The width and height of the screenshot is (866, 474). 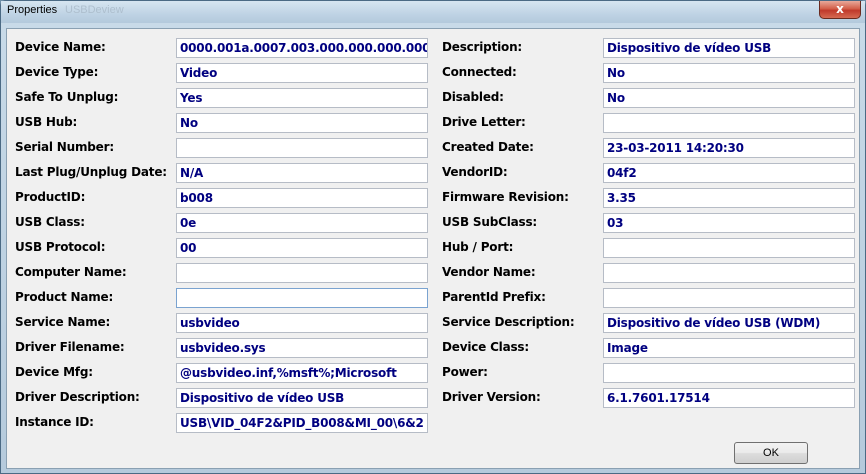 What do you see at coordinates (302, 173) in the screenshot?
I see `last-plug-unplug-date-field: N/A` at bounding box center [302, 173].